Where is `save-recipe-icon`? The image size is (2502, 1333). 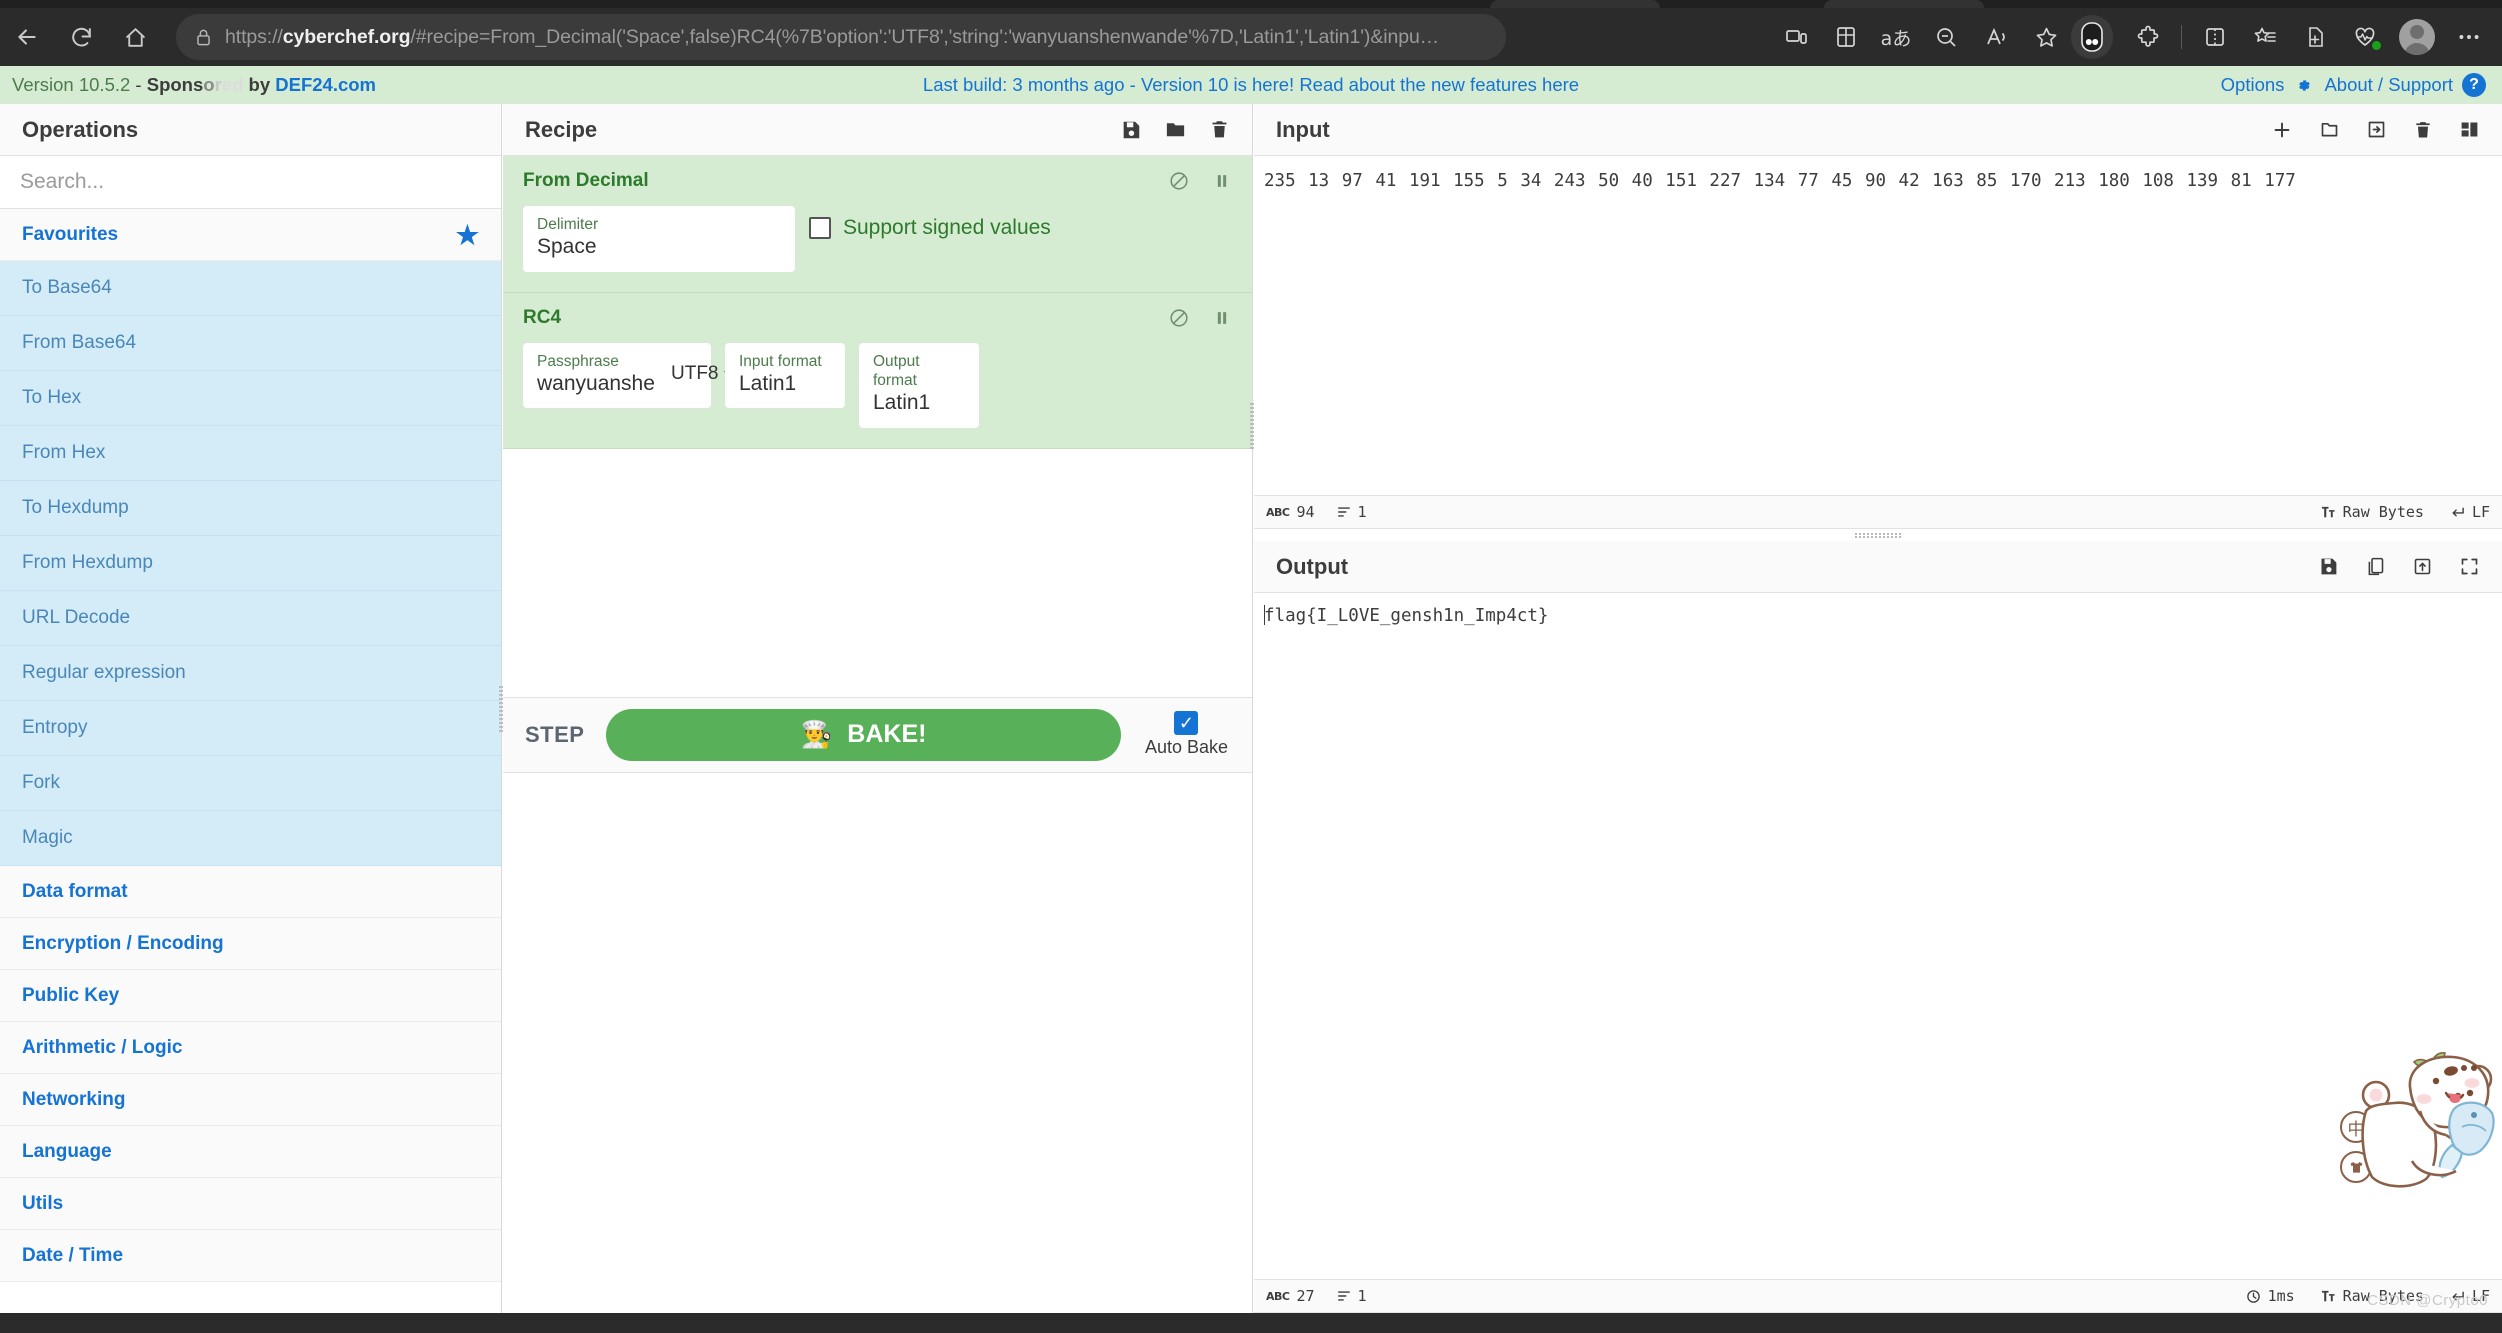
save-recipe-icon is located at coordinates (1131, 130).